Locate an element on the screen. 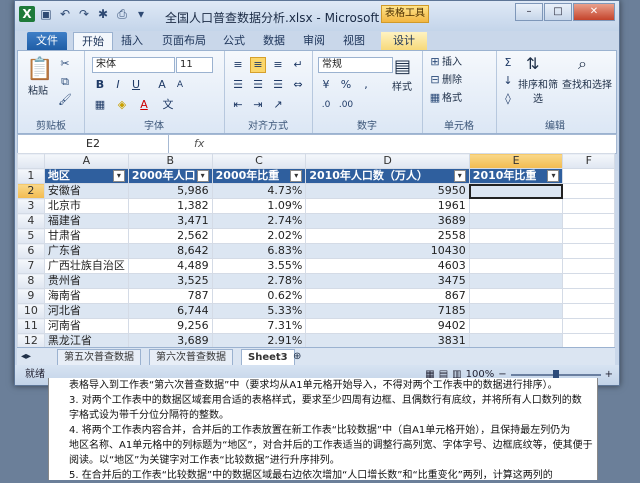  table-cell: 河南省 is located at coordinates (86, 326).